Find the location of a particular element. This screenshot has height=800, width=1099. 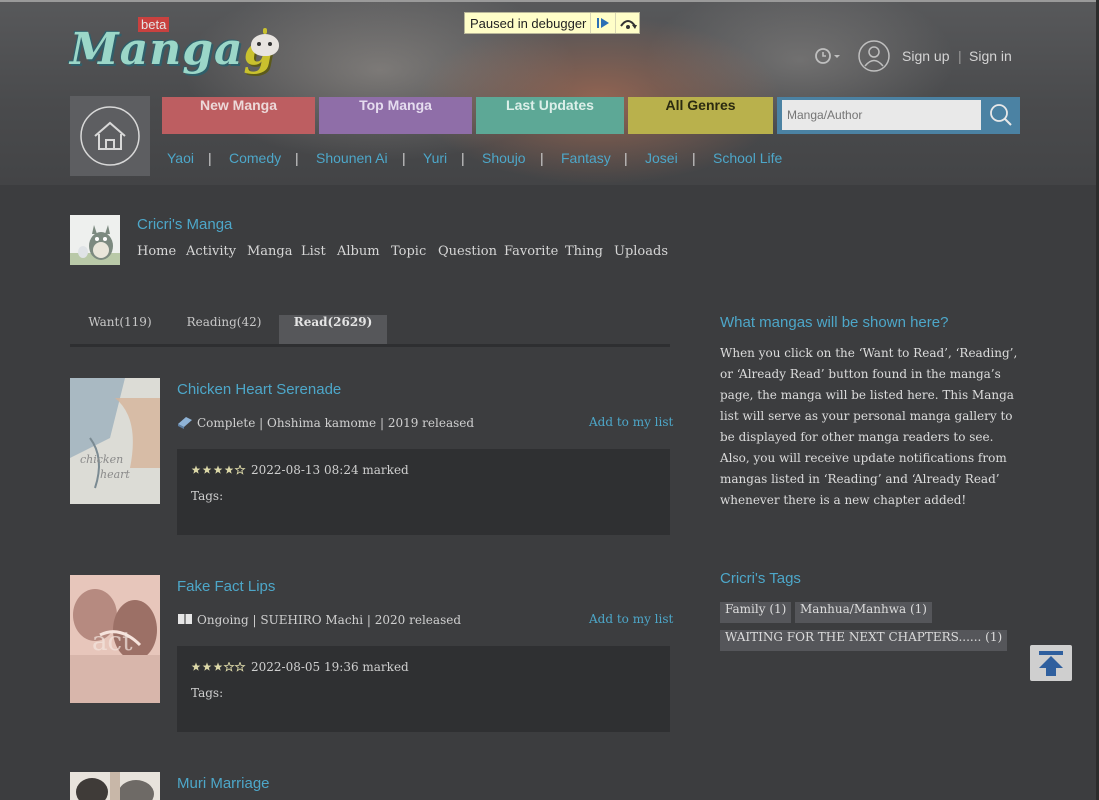

search-bar is located at coordinates (898, 115).